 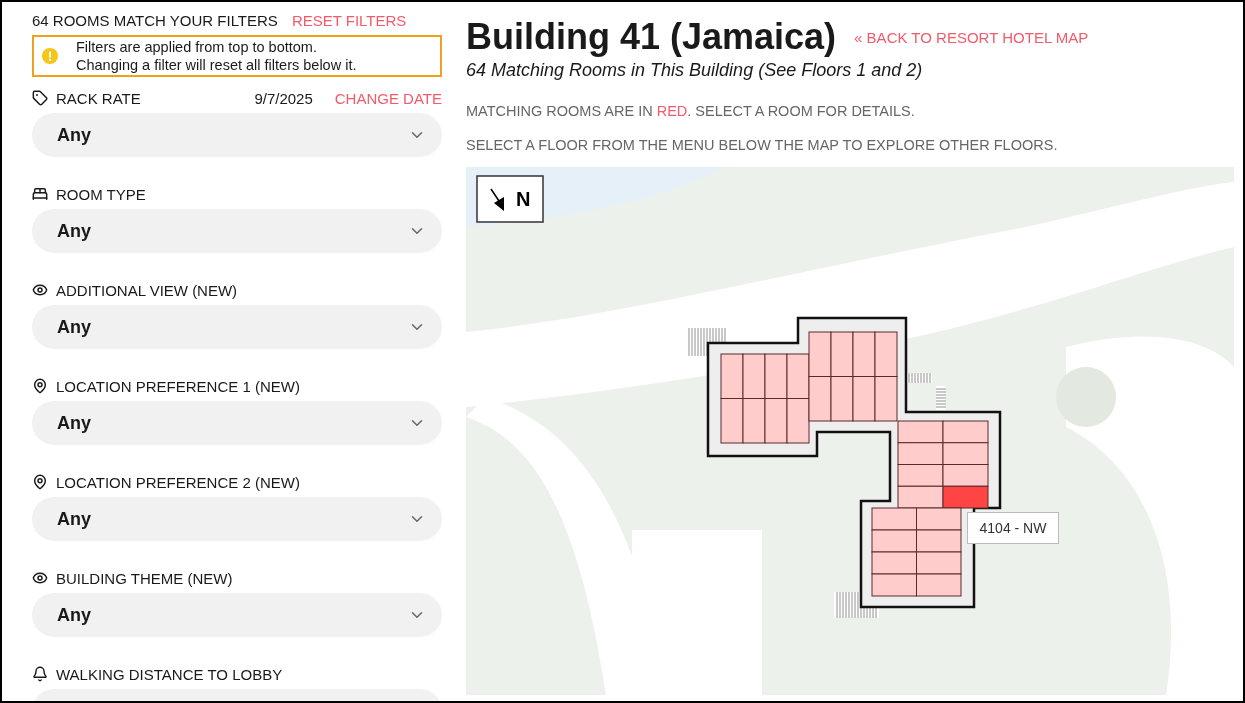 What do you see at coordinates (1013, 528) in the screenshot?
I see `room-tooltip: 4104 - NW` at bounding box center [1013, 528].